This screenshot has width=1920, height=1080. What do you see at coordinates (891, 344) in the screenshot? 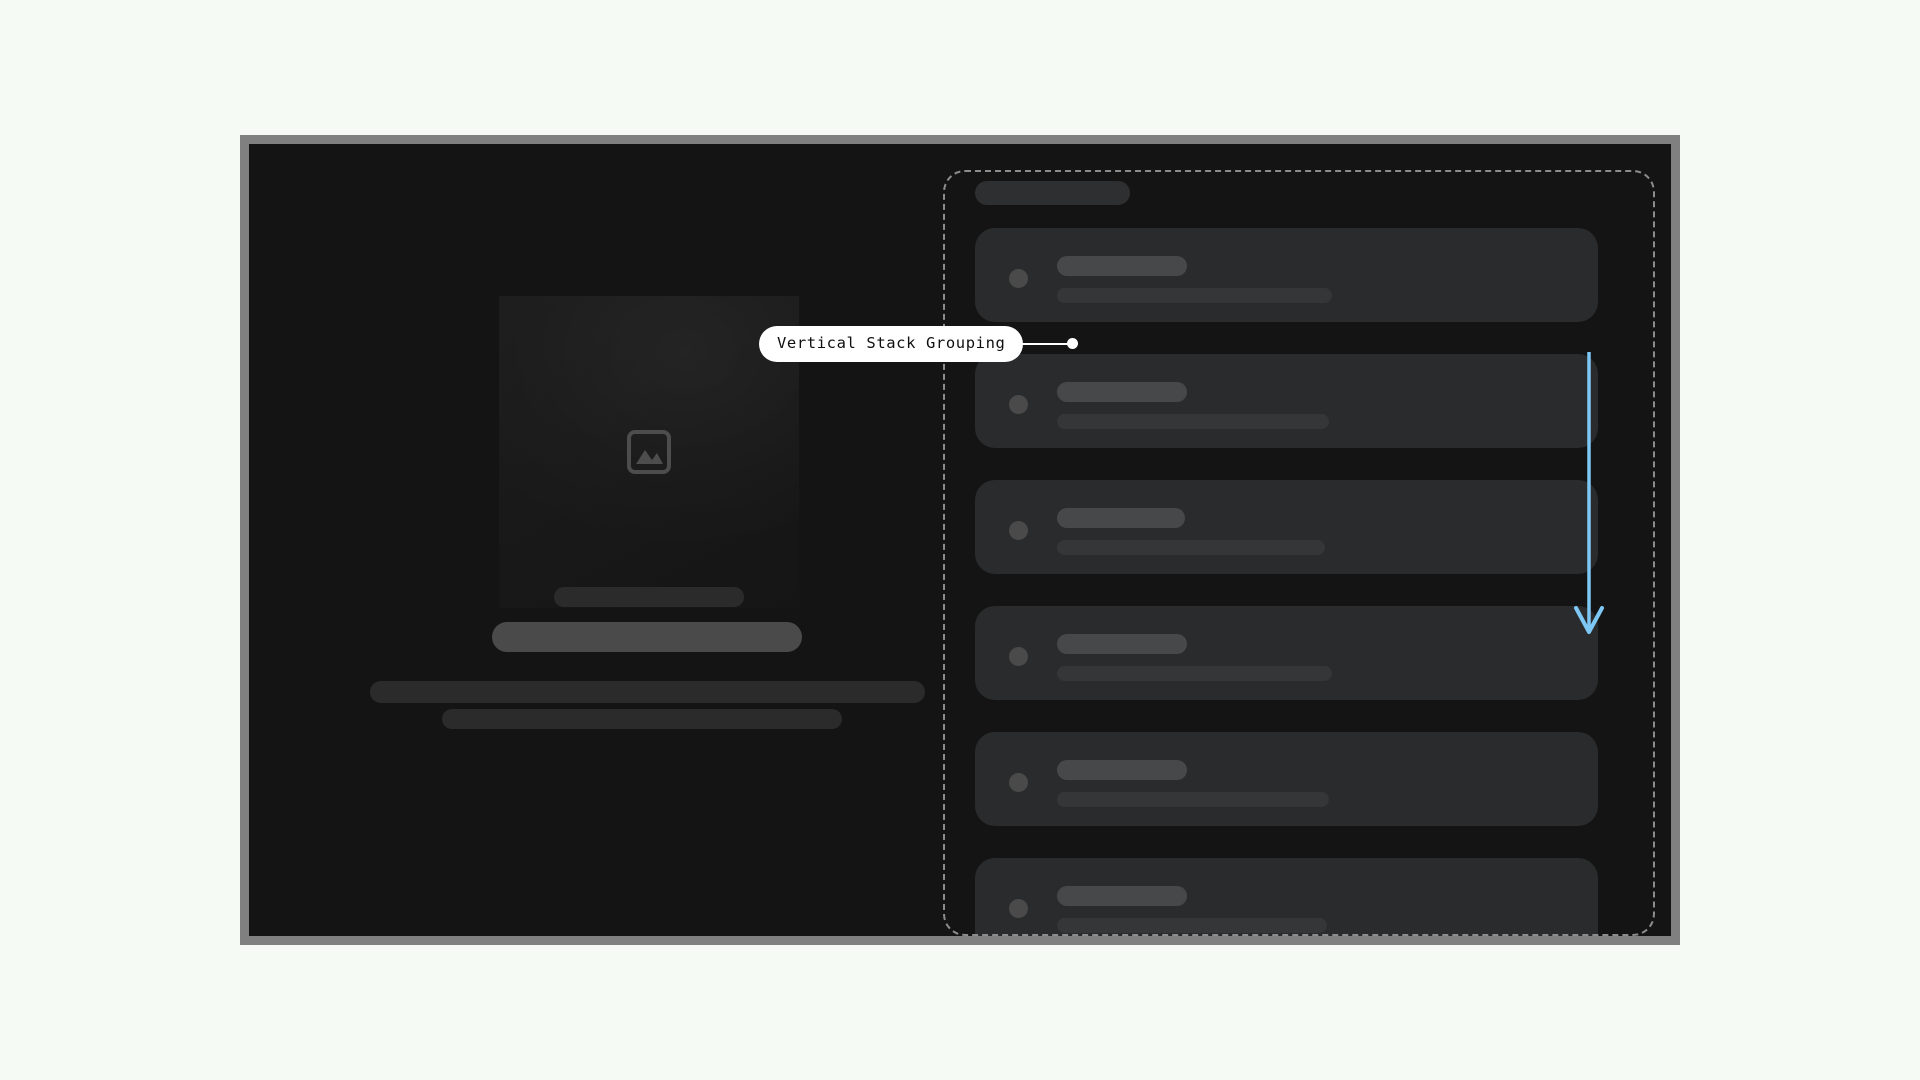
I see `callout-label: Vertical Stack Grouping` at bounding box center [891, 344].